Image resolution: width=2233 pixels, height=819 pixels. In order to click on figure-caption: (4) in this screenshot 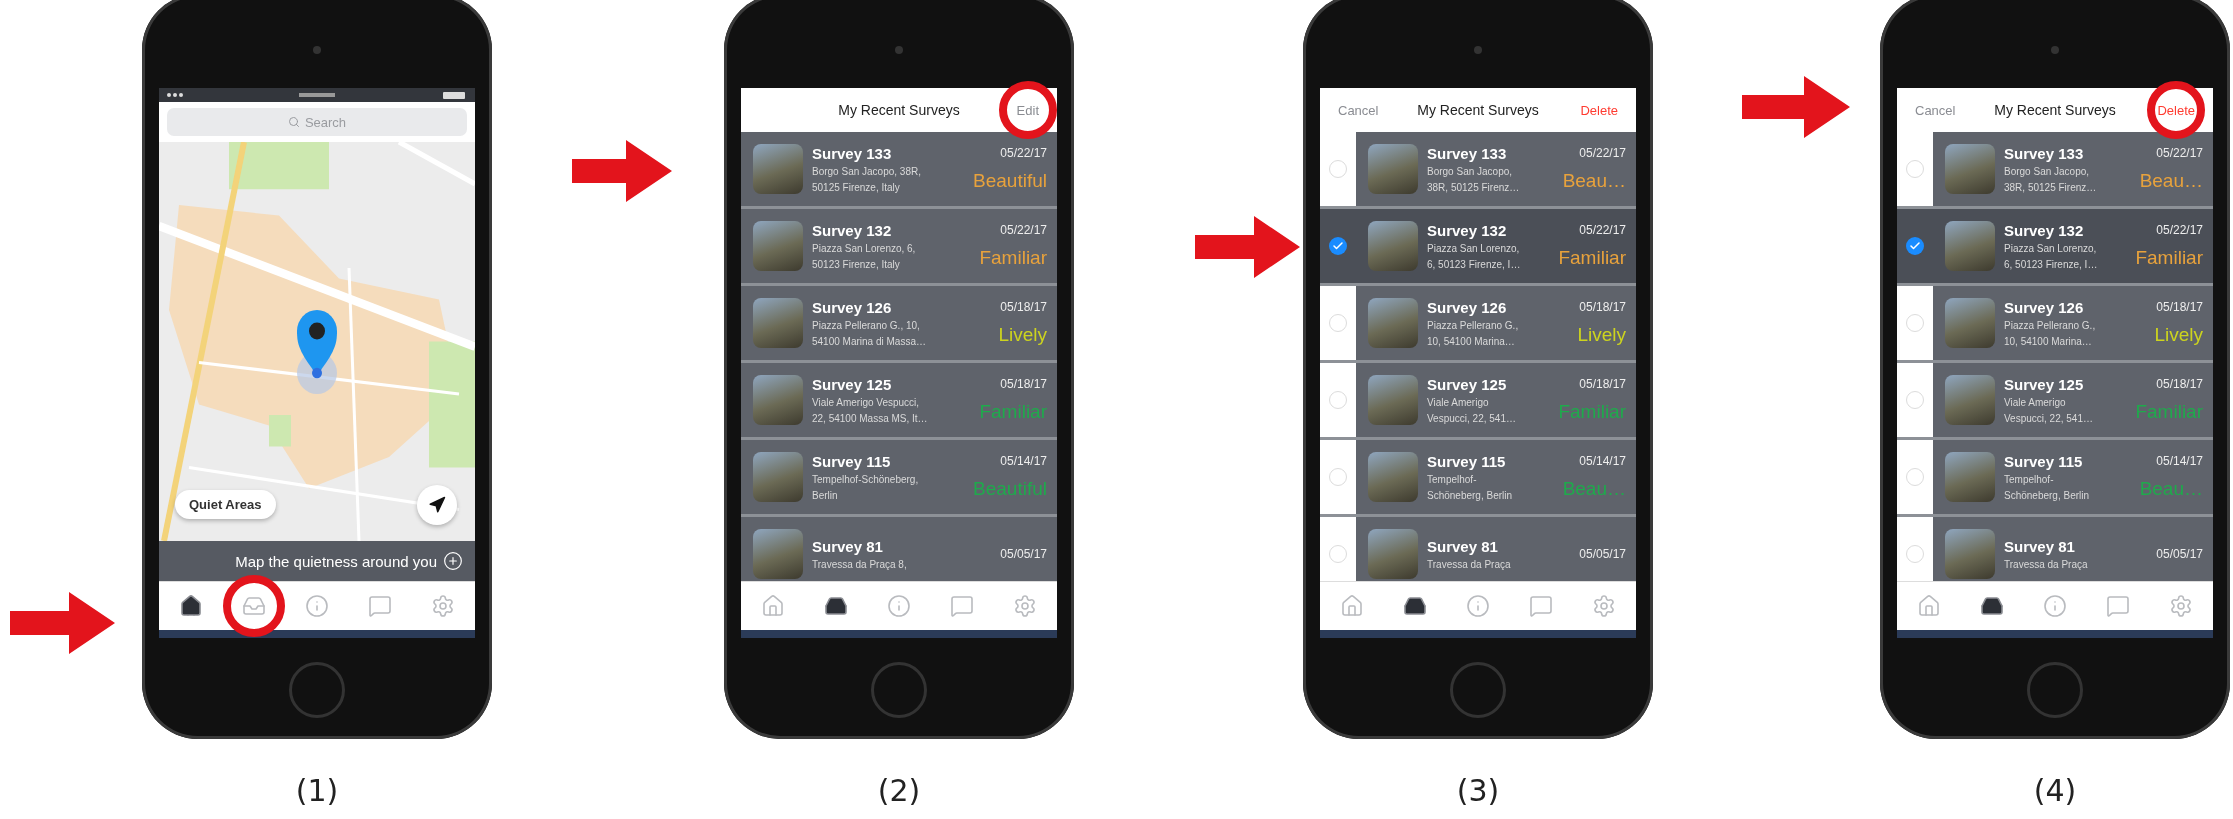, I will do `click(2055, 790)`.